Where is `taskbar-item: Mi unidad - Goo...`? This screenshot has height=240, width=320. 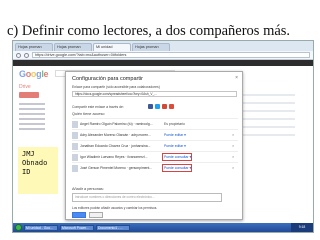
taskbar-item: Mi unidad - Goo... is located at coordinates (41, 227).